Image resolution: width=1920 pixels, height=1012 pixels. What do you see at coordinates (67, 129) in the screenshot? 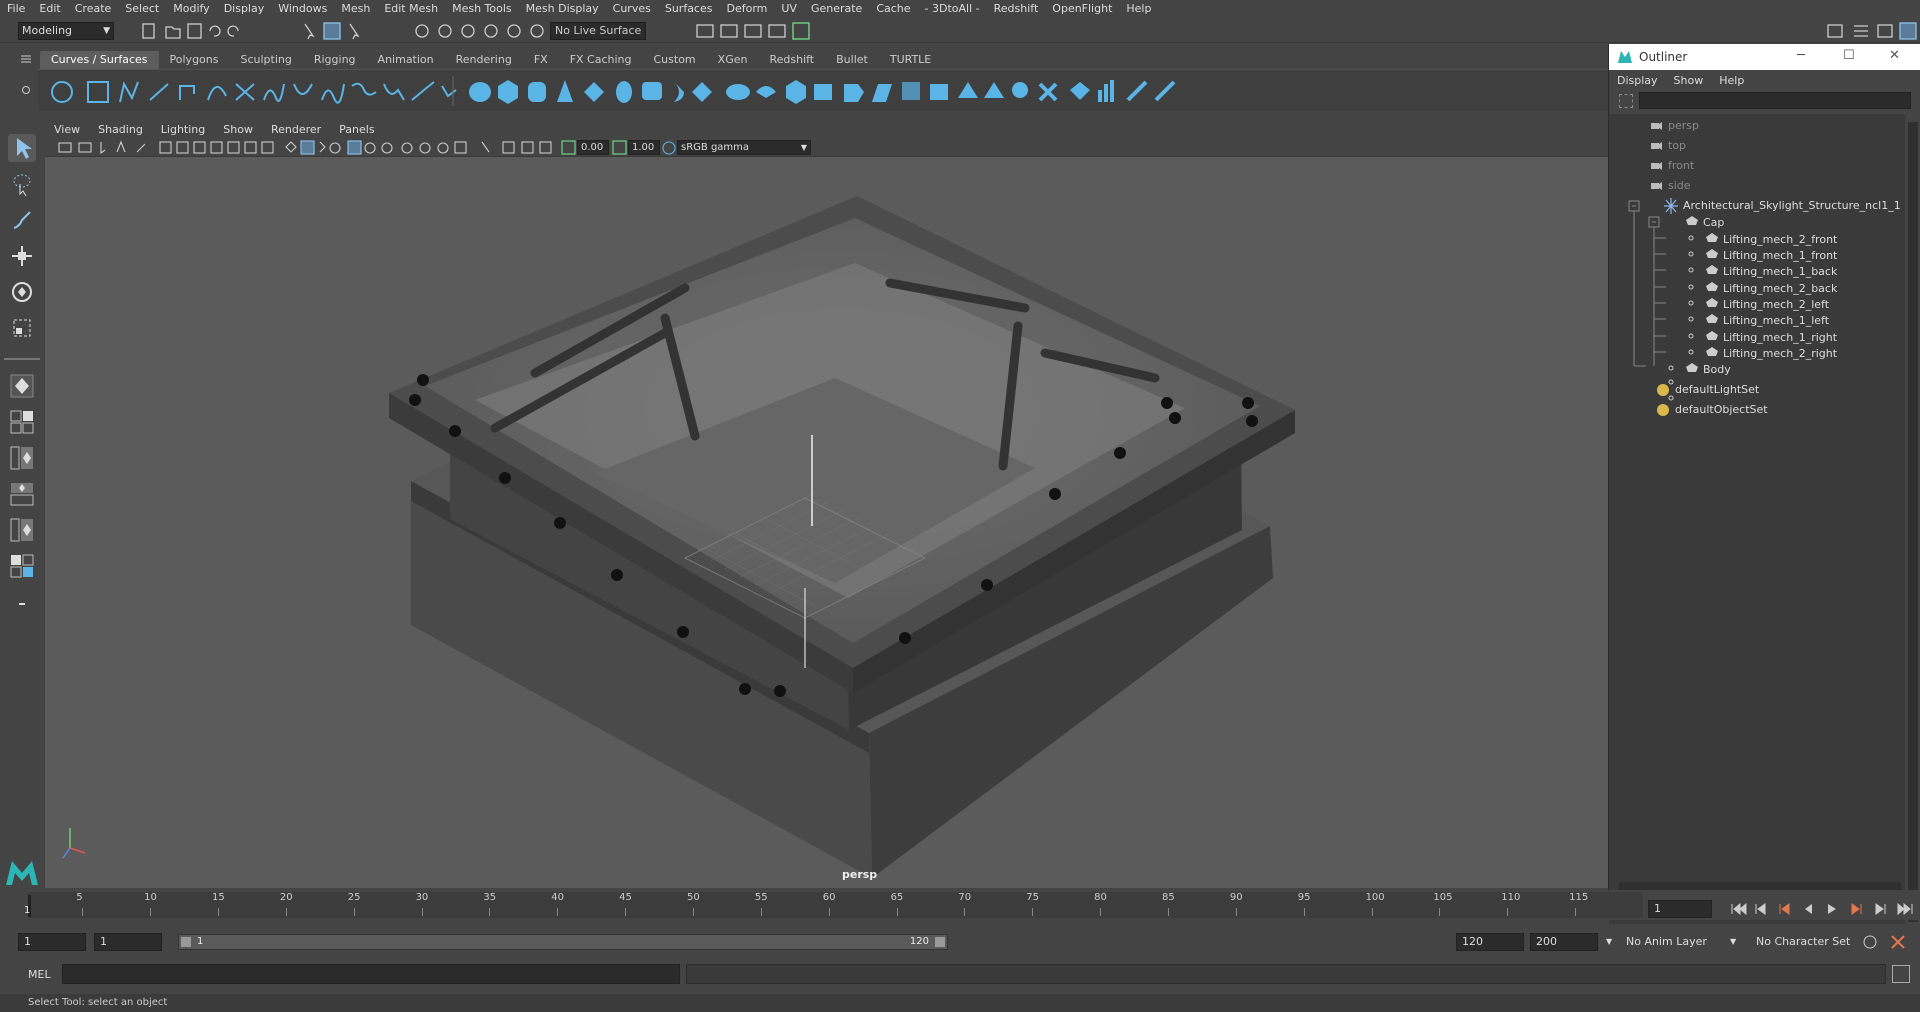
I see `panel-menu-view: View` at bounding box center [67, 129].